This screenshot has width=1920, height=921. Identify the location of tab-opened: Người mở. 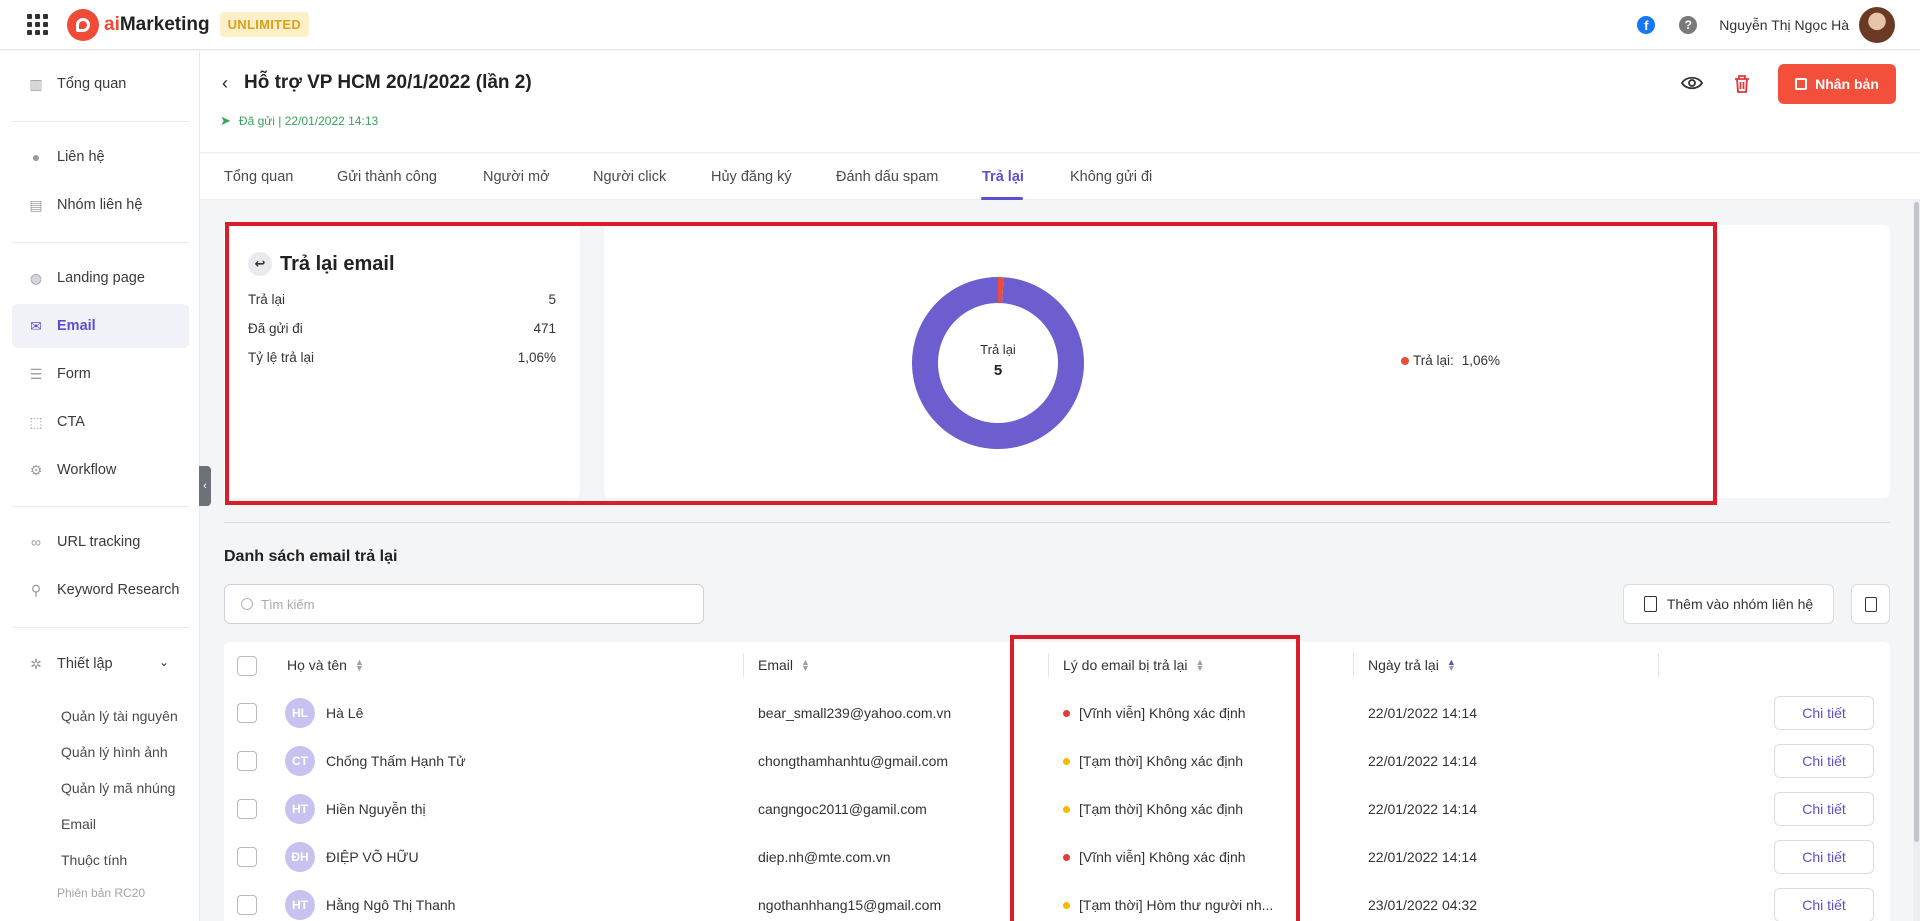
(516, 177).